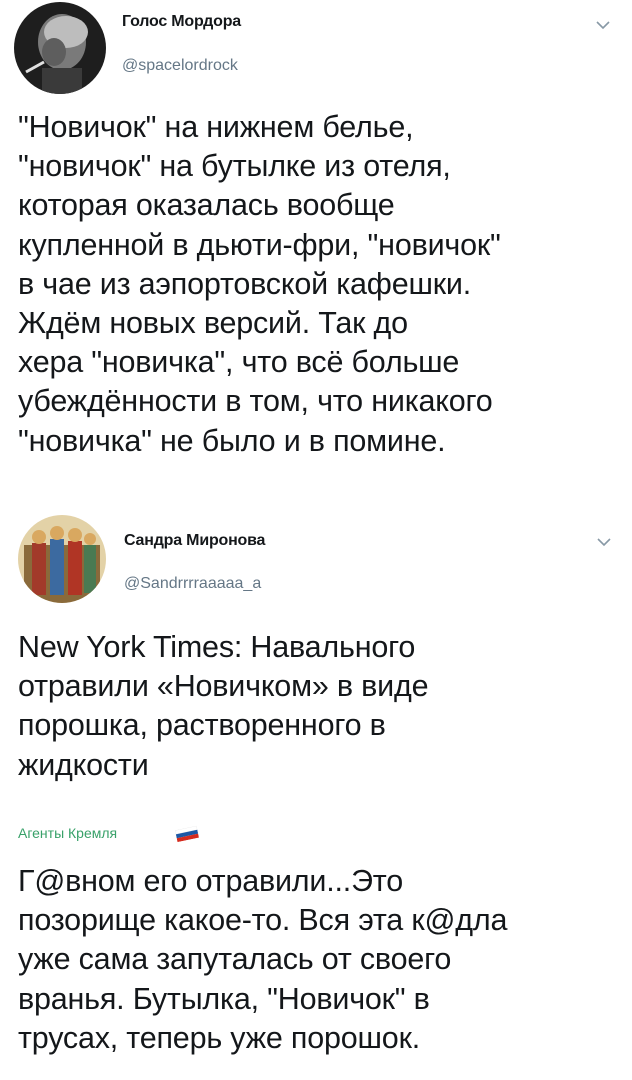 This screenshot has height=1080, width=632. What do you see at coordinates (192, 584) in the screenshot?
I see `author-handle: @Sandrrrraaaaa_a` at bounding box center [192, 584].